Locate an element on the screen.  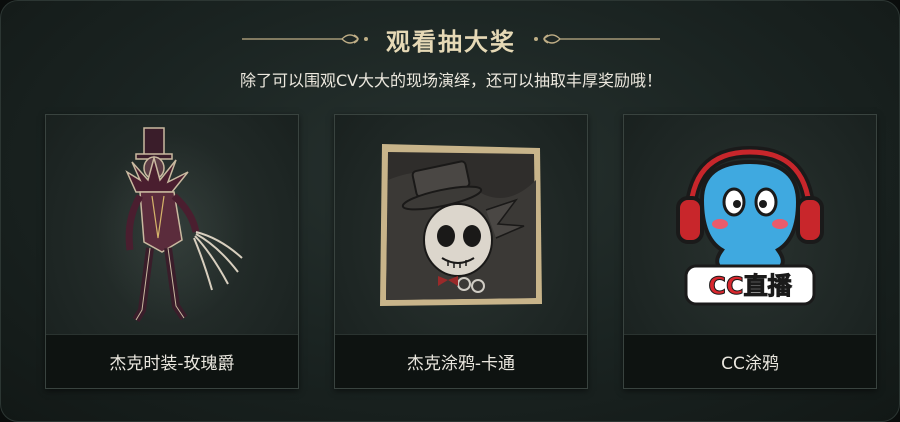
left-flourish-icon is located at coordinates (305, 39).